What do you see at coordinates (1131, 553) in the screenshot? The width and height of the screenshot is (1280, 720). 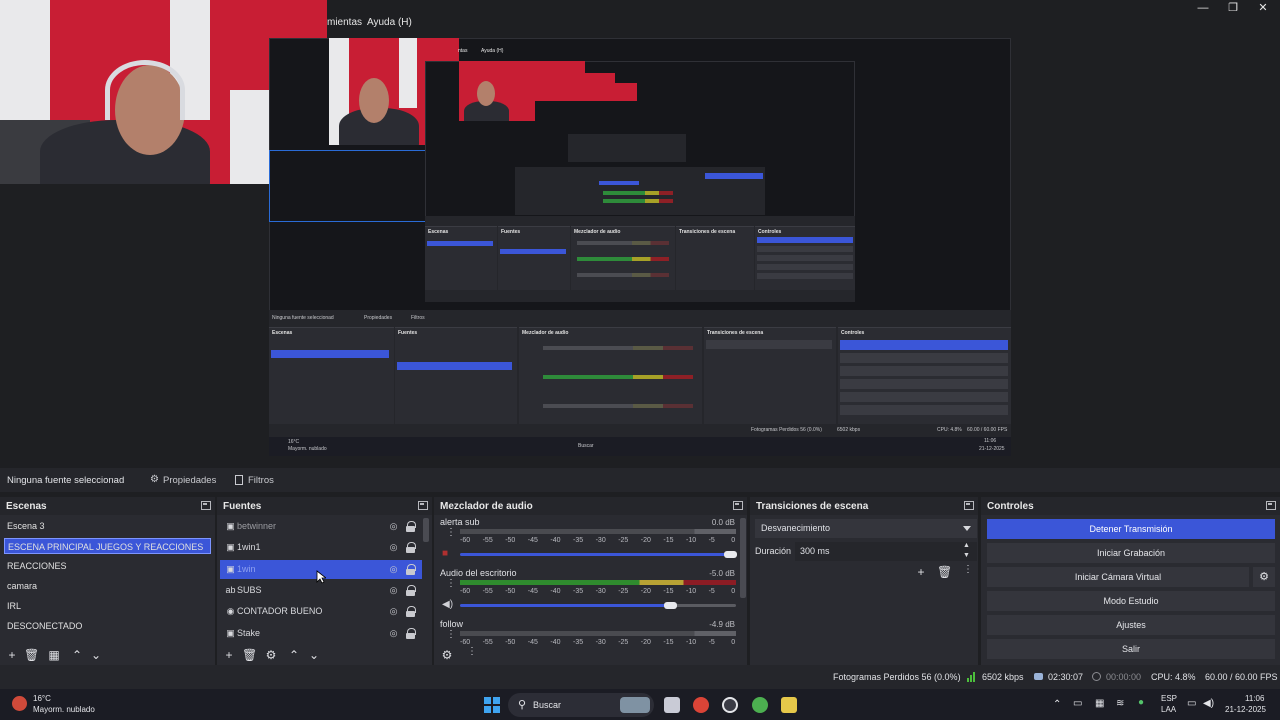 I see `start-recording-button: Iniciar Grabación` at bounding box center [1131, 553].